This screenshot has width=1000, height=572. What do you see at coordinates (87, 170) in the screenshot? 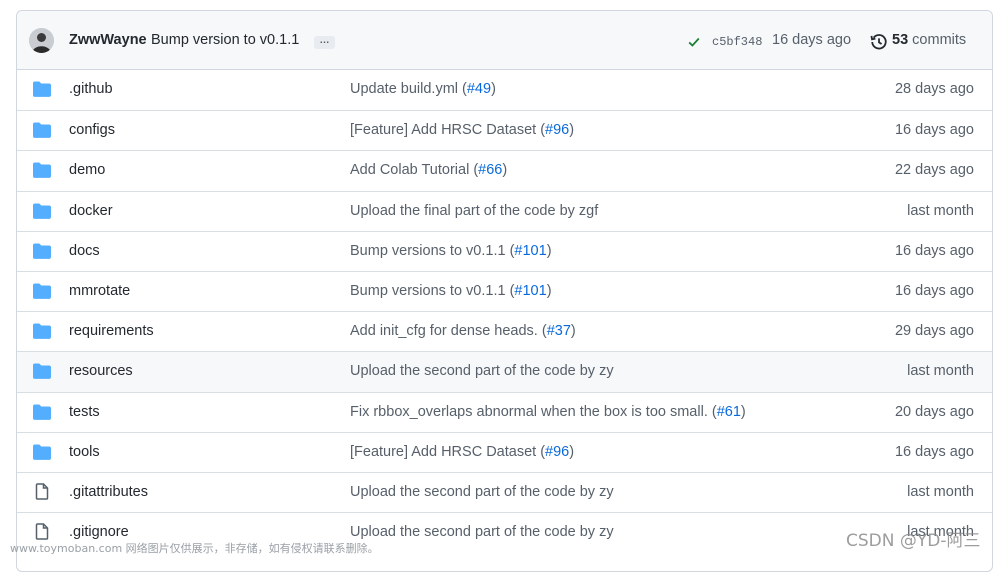
I see `file-name-link: demo` at bounding box center [87, 170].